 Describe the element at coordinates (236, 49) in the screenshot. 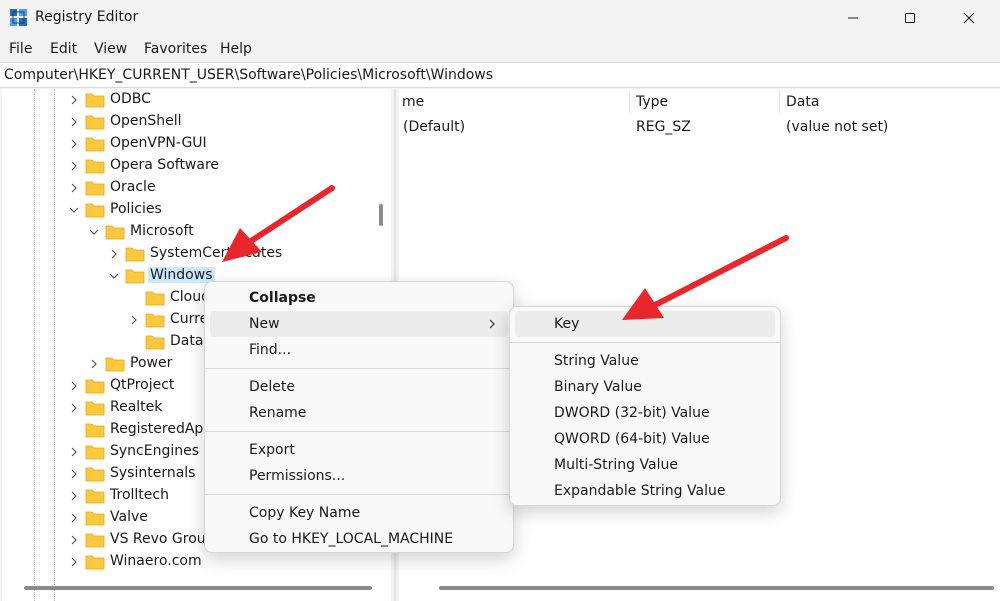

I see `menu-help: Help` at that location.